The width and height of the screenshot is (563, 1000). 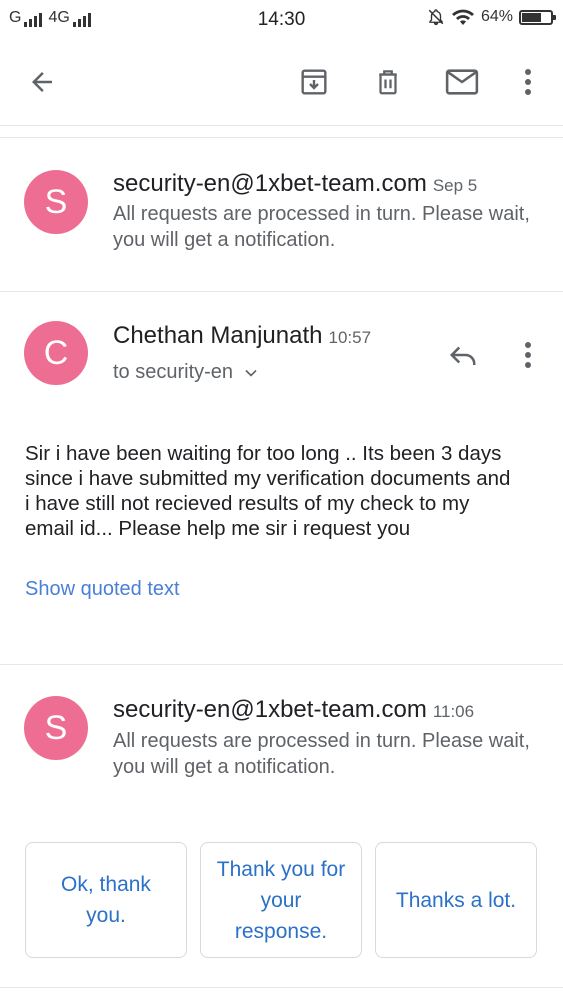 What do you see at coordinates (537, 17) in the screenshot?
I see `battery-icon` at bounding box center [537, 17].